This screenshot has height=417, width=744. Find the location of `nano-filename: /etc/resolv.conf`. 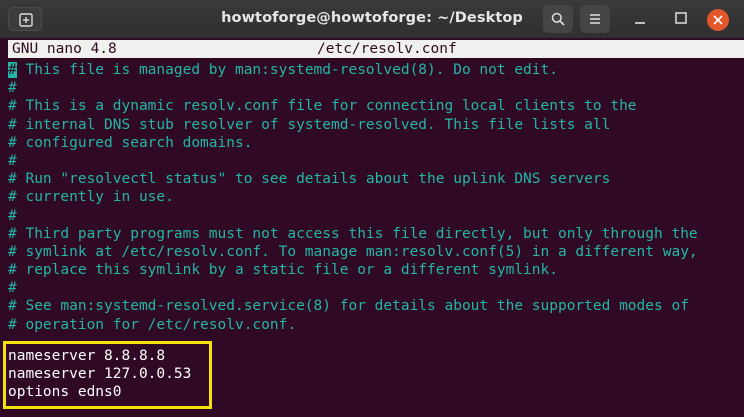

nano-filename: /etc/resolv.conf is located at coordinates (387, 49).